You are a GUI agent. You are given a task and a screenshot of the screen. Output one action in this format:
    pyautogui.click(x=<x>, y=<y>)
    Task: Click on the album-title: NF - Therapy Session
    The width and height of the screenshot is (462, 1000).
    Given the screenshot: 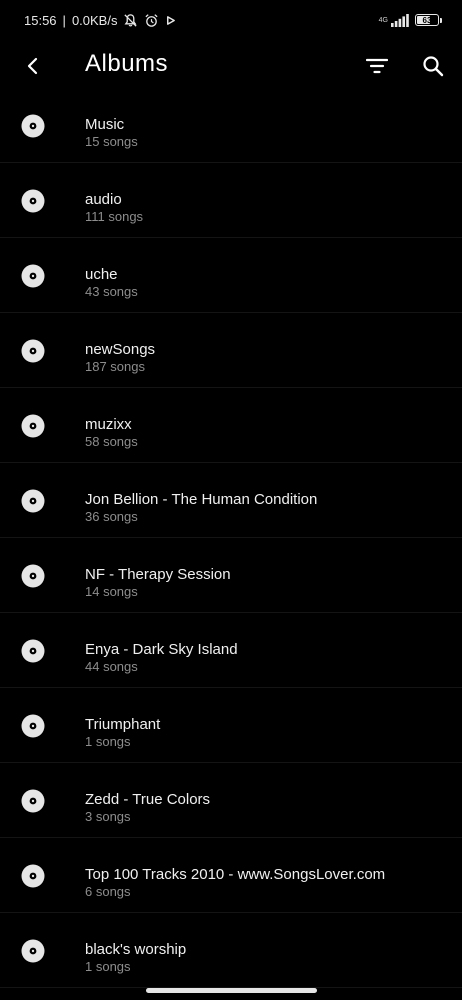 What is the action you would take?
    pyautogui.click(x=158, y=574)
    